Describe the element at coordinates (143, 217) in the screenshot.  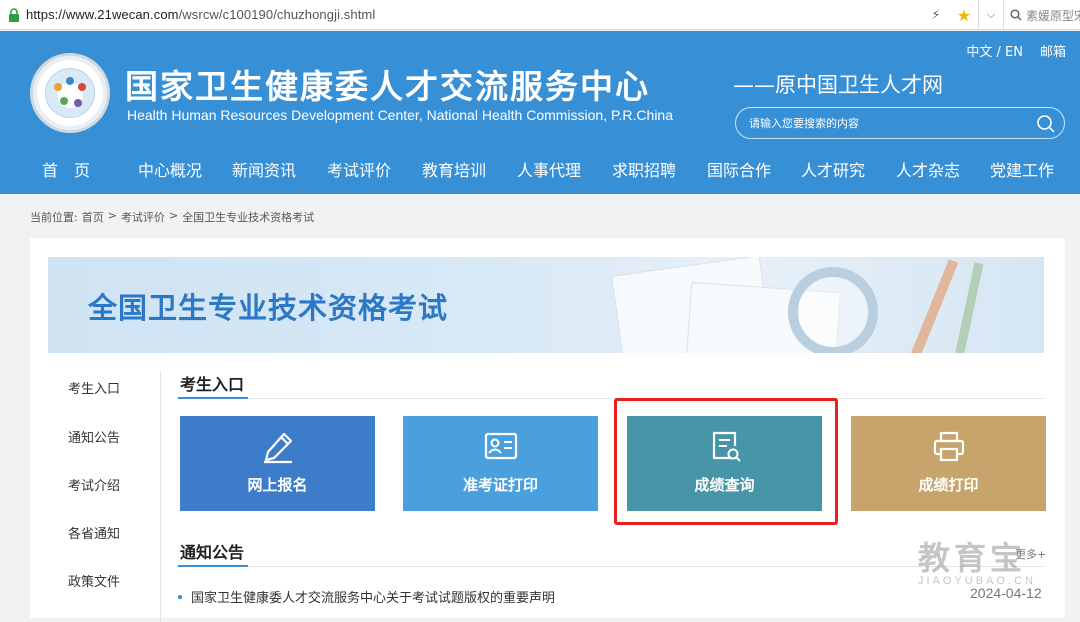
I see `breadcrumb-exams: 考试评价` at that location.